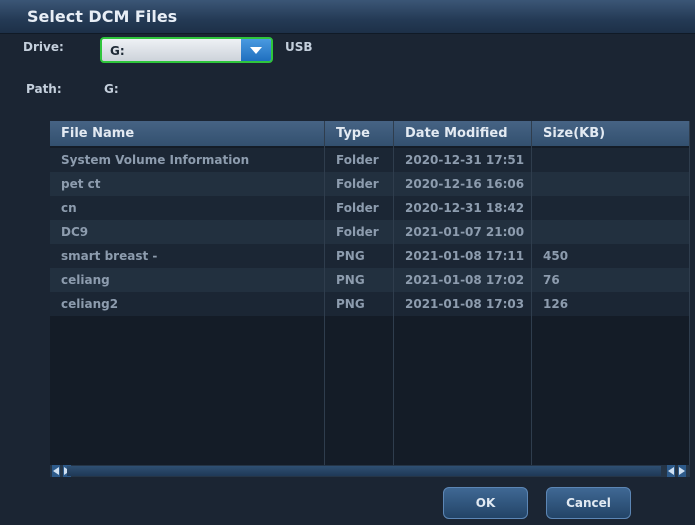 The image size is (695, 525). Describe the element at coordinates (588, 503) in the screenshot. I see `cancel-button: Cancel` at that location.